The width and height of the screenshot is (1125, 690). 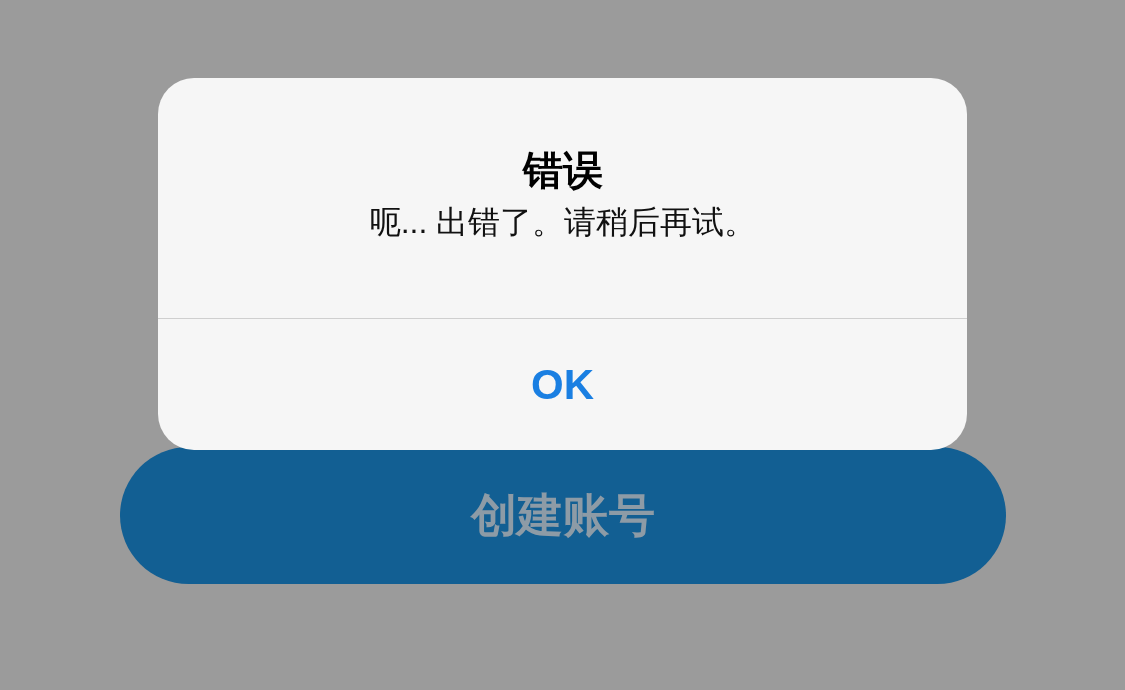 I want to click on alert-message: 呃... 出错了。请稍后再试。, so click(x=562, y=222).